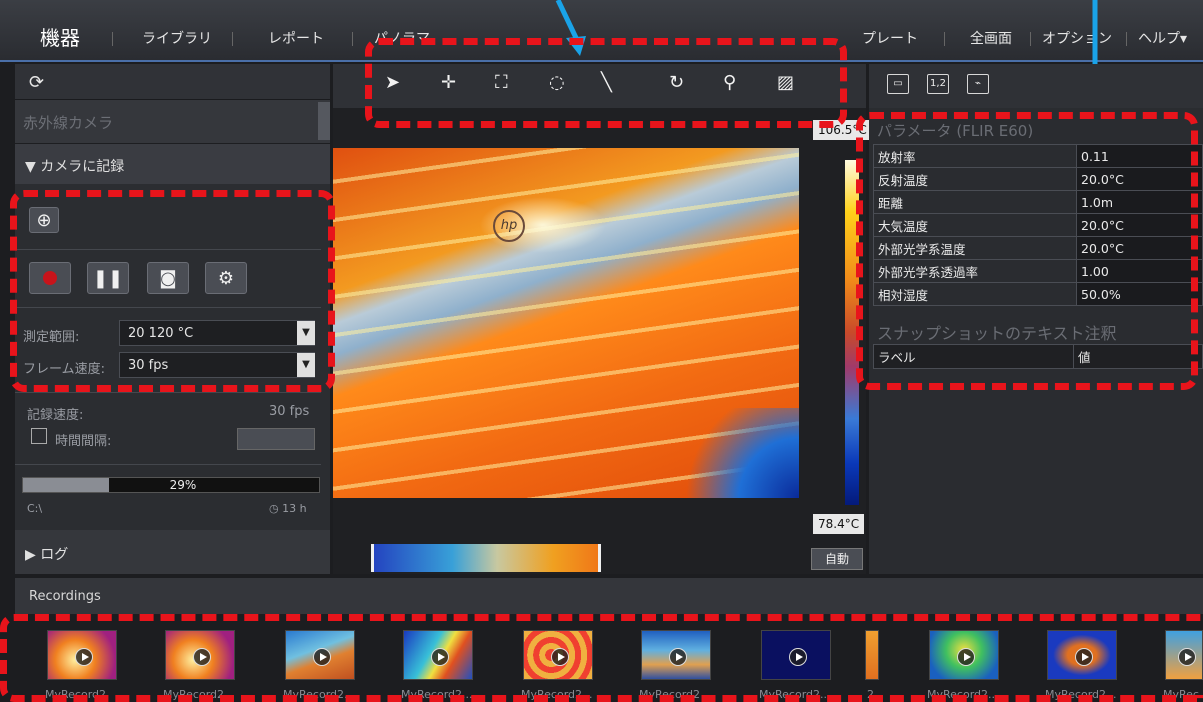  I want to click on record-section-title: ▼ カメラに記録, so click(172, 164).